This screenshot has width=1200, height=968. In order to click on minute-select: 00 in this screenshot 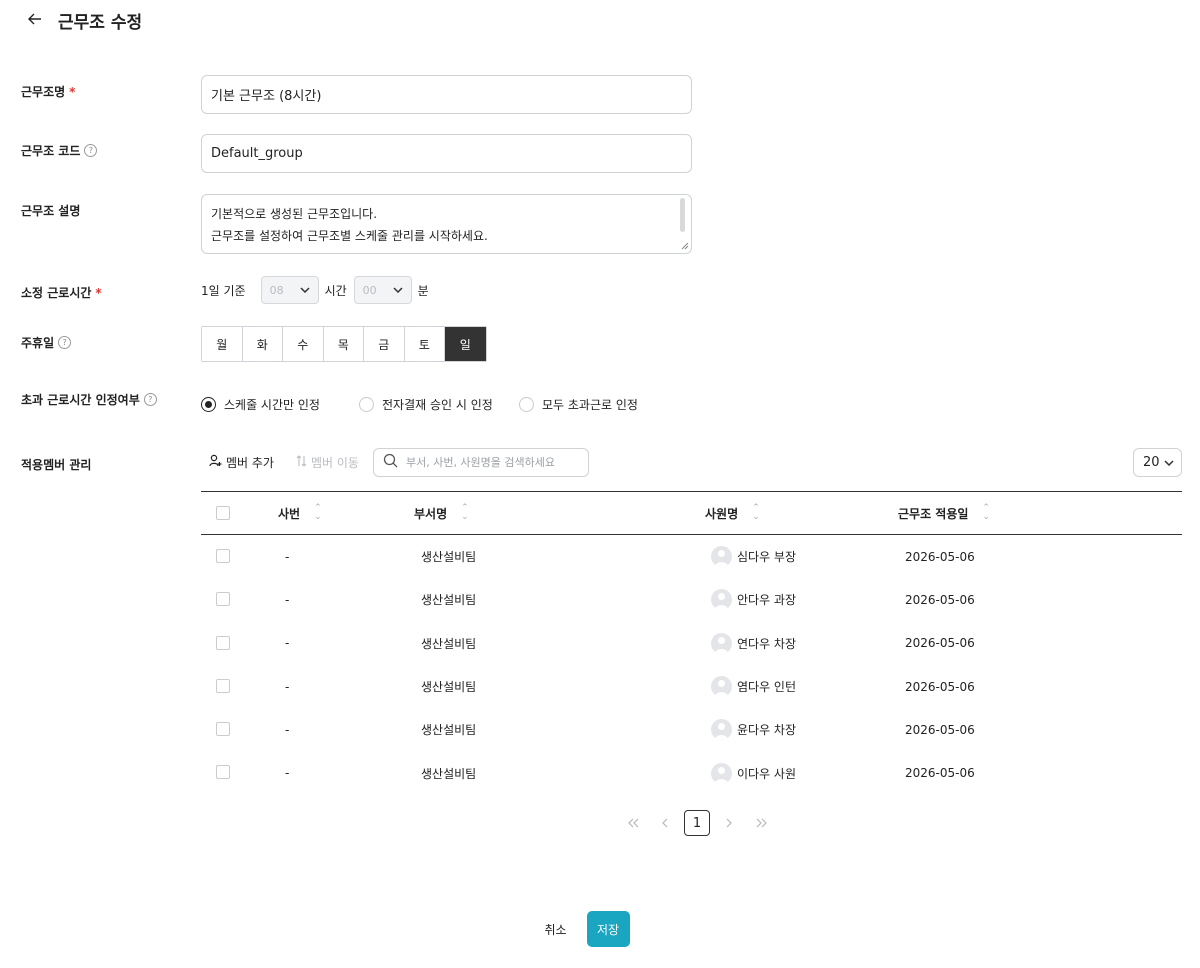, I will do `click(382, 290)`.